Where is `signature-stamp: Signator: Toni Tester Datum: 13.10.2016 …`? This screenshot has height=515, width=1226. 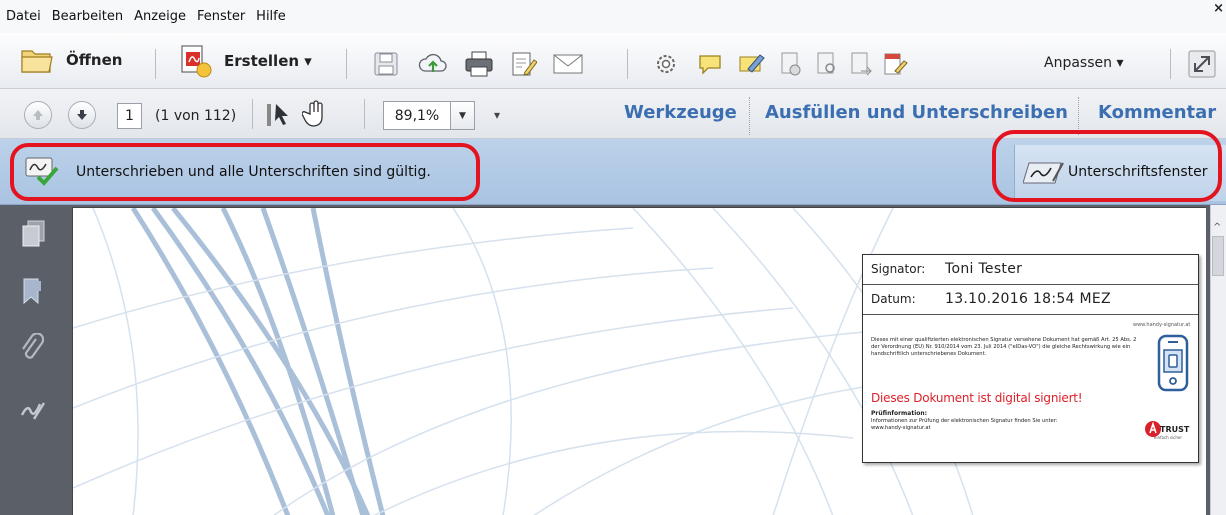
signature-stamp: Signator: Toni Tester Datum: 13.10.2016 … is located at coordinates (1030, 358).